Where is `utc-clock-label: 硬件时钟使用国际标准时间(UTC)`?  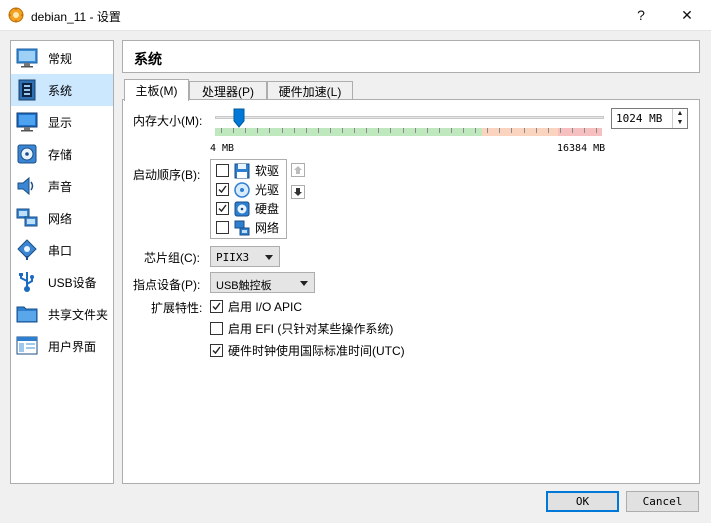 utc-clock-label: 硬件时钟使用国际标准时间(UTC) is located at coordinates (316, 350).